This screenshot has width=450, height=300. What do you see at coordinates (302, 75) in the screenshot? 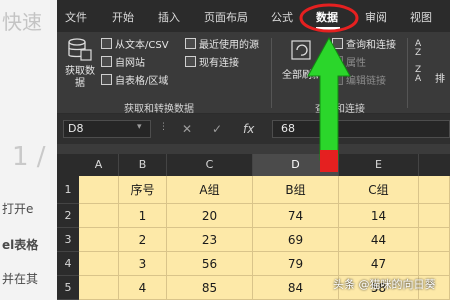
I see `refresh-all-label: 全部刷新` at bounding box center [302, 75].